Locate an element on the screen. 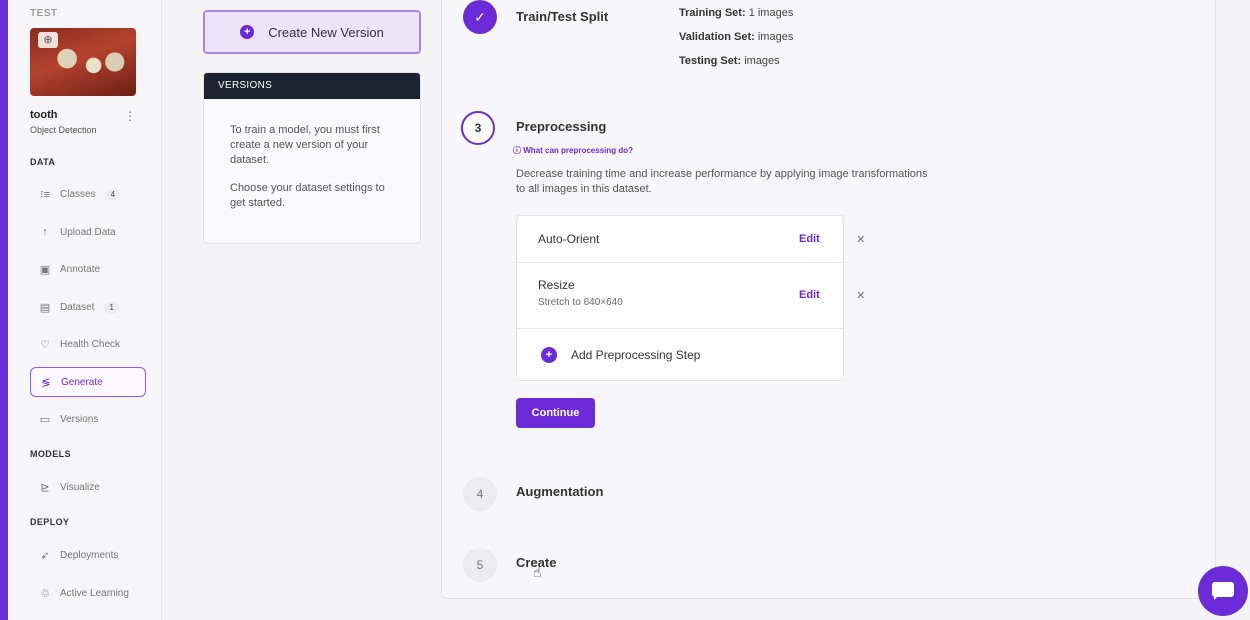  training-set-summary: Training Set: 1 images is located at coordinates (736, 13).